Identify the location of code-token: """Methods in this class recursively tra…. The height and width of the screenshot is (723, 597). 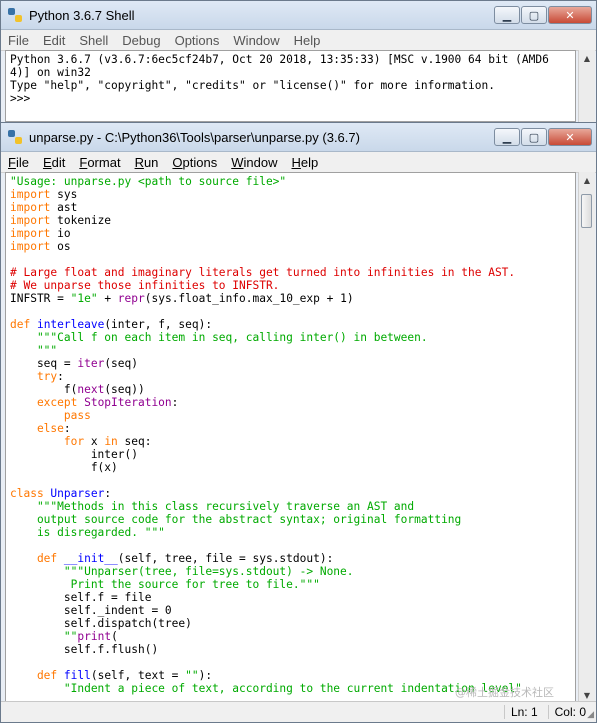
(212, 506).